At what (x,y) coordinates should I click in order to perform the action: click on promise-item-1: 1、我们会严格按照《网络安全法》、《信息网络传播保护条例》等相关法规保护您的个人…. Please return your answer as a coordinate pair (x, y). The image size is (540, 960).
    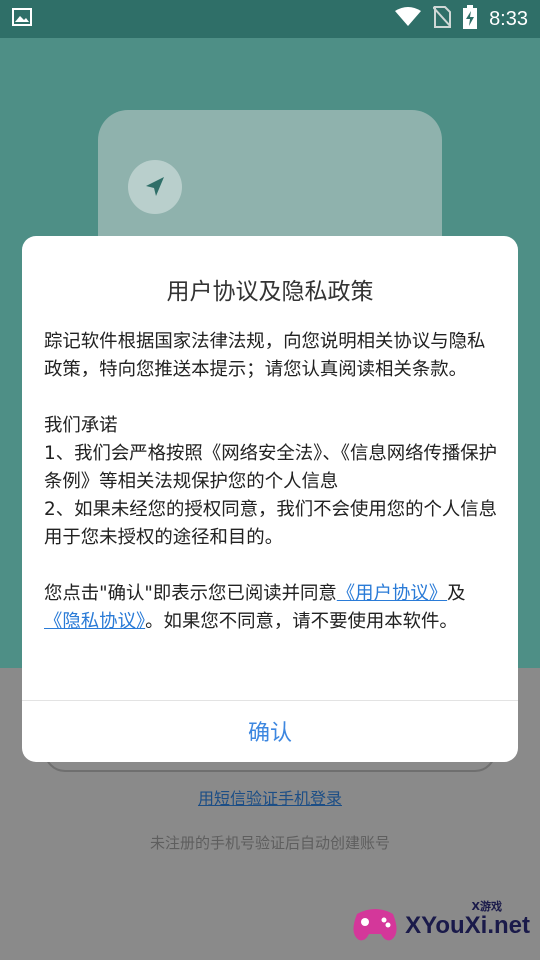
    Looking at the image, I should click on (271, 467).